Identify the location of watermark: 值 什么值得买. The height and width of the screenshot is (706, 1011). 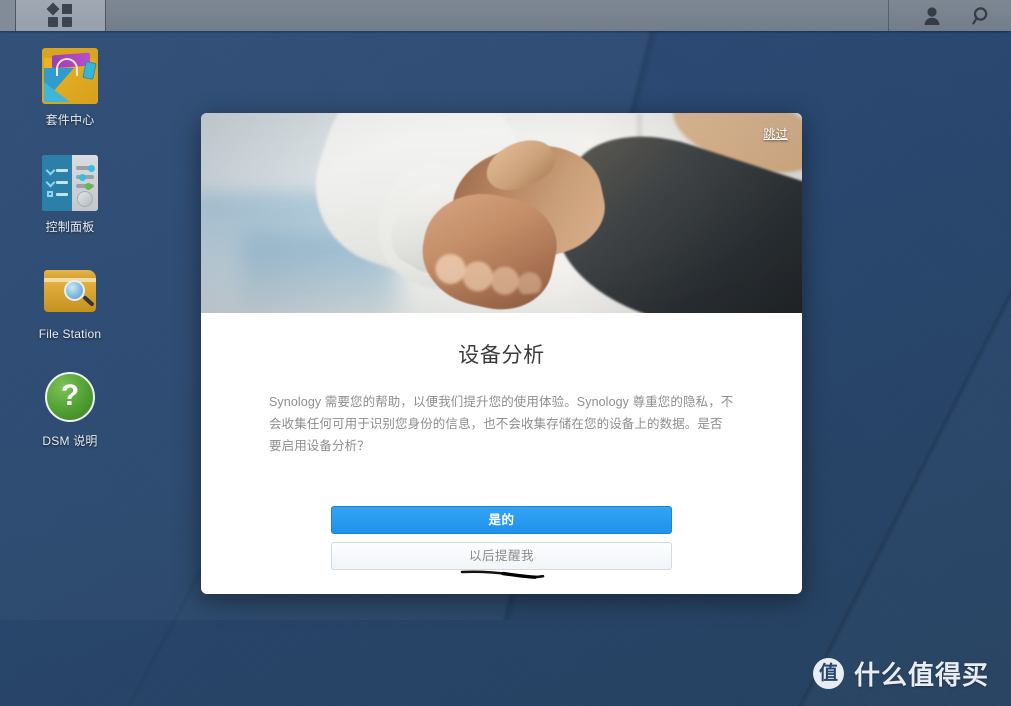
(900, 673).